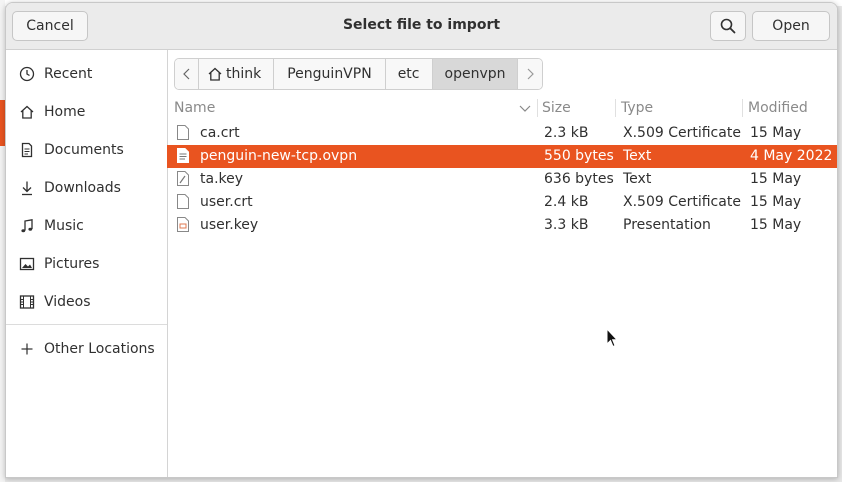 The width and height of the screenshot is (842, 482). I want to click on sidebar-item-other-locations: Other Locations, so click(86, 349).